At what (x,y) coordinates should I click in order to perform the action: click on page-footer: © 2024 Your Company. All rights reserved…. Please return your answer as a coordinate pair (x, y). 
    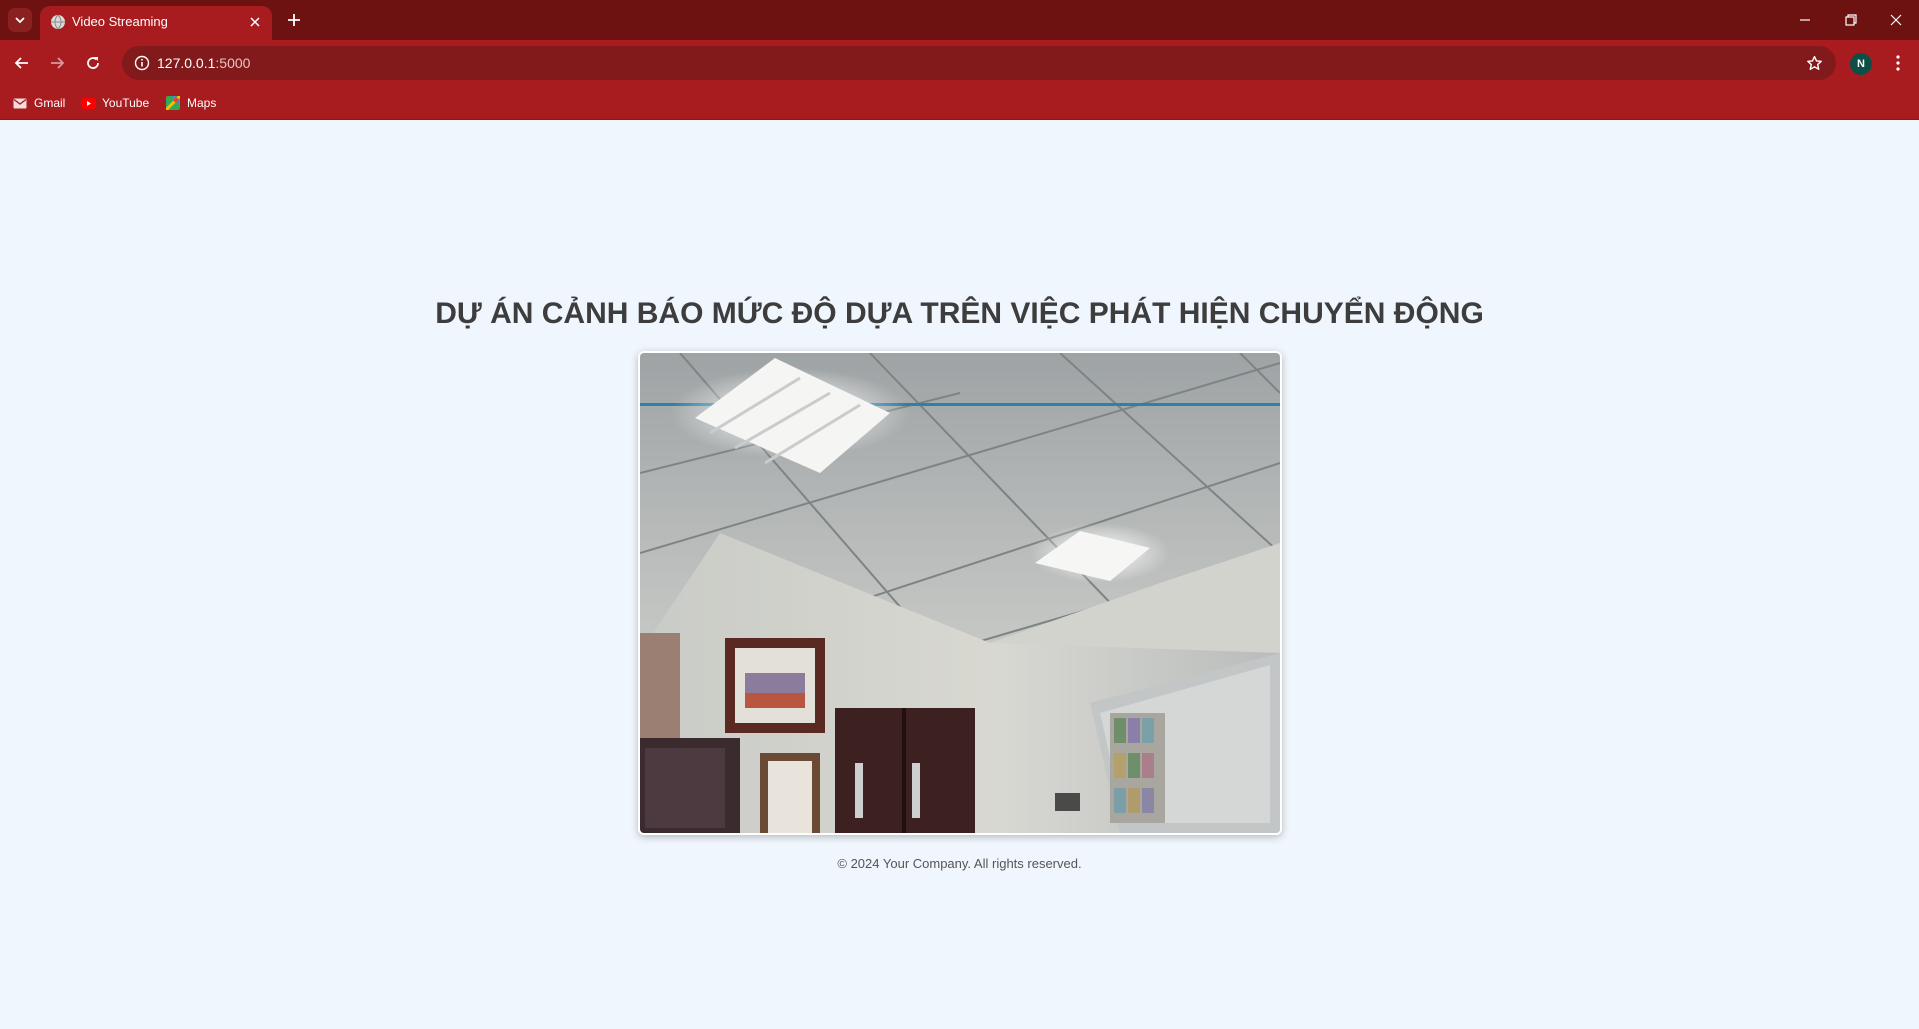
    Looking at the image, I should click on (959, 863).